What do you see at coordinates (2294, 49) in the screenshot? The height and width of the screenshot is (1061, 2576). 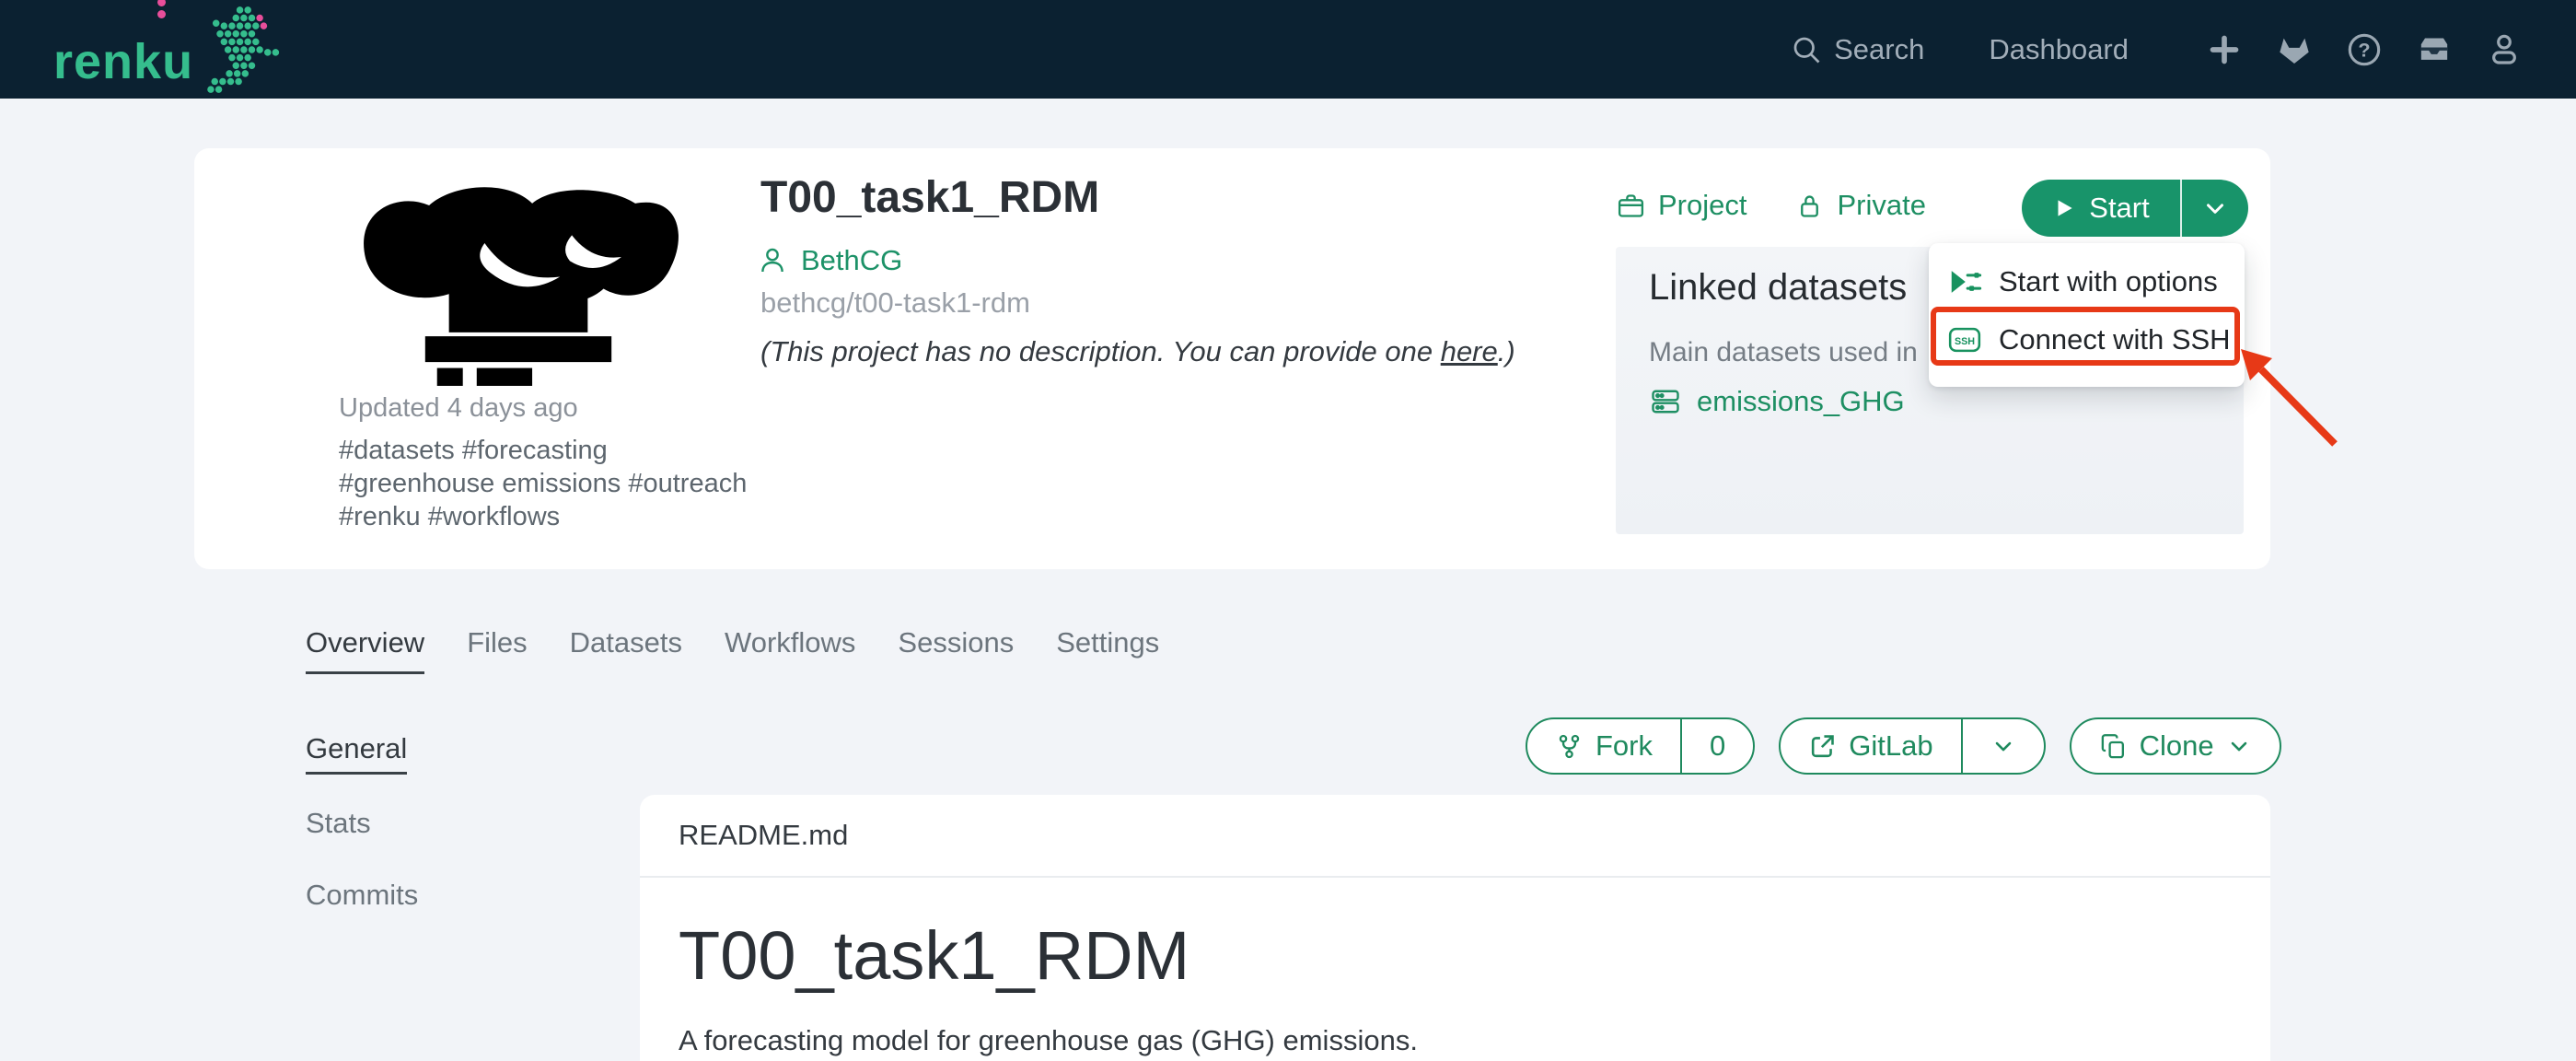 I see `gitlab-tanuki-icon` at bounding box center [2294, 49].